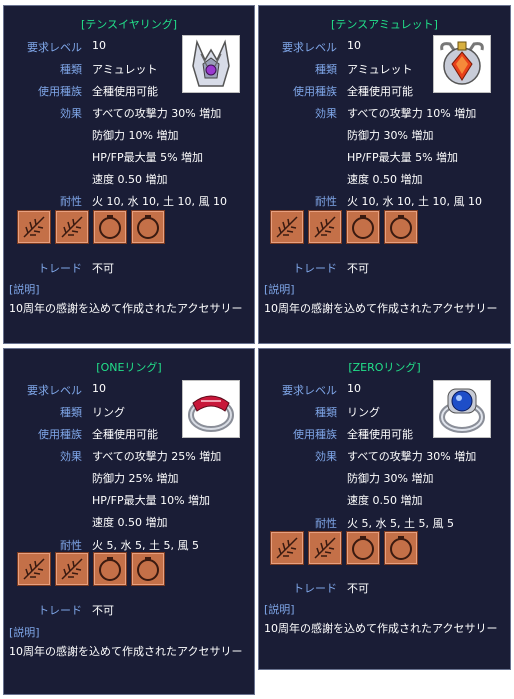 This screenshot has width=514, height=699. I want to click on amulet-icon, so click(462, 63).